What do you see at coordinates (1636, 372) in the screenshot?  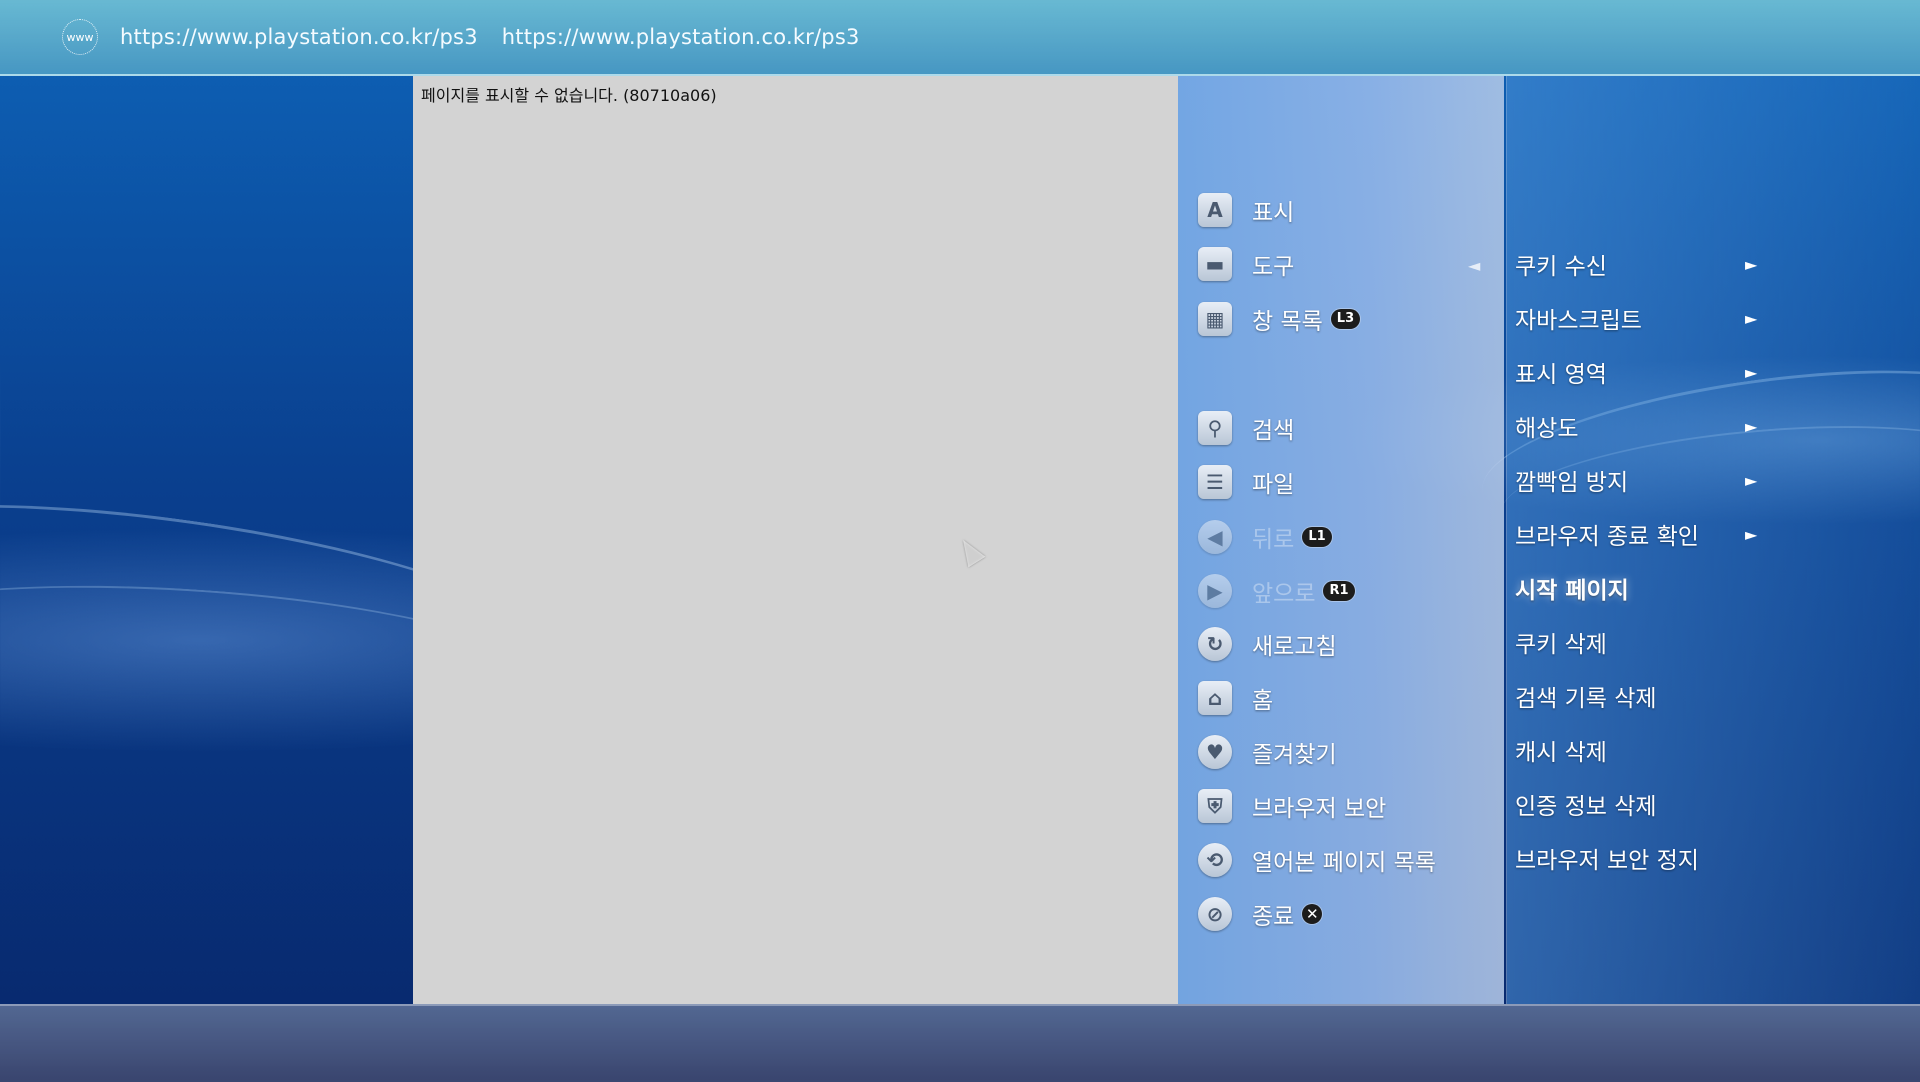 I see `submenu-item-display-area: 표시 영역 ►` at bounding box center [1636, 372].